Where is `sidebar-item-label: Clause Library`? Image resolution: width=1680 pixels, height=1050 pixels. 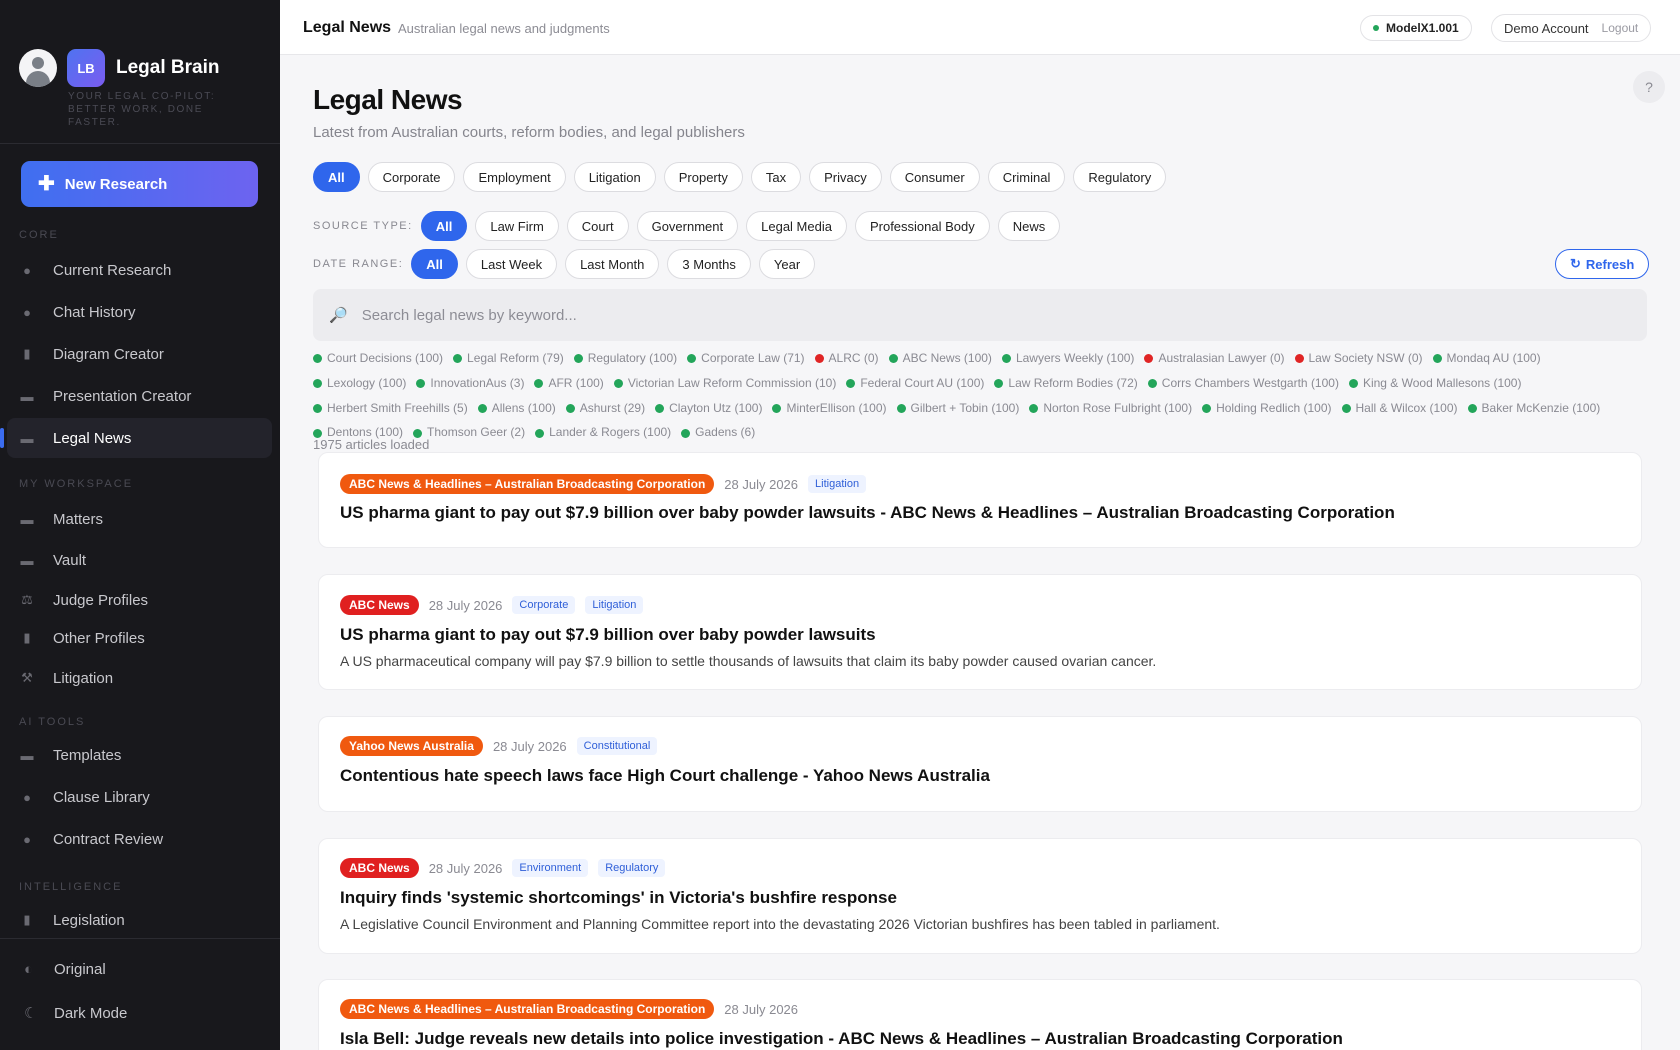
sidebar-item-label: Clause Library is located at coordinates (101, 797).